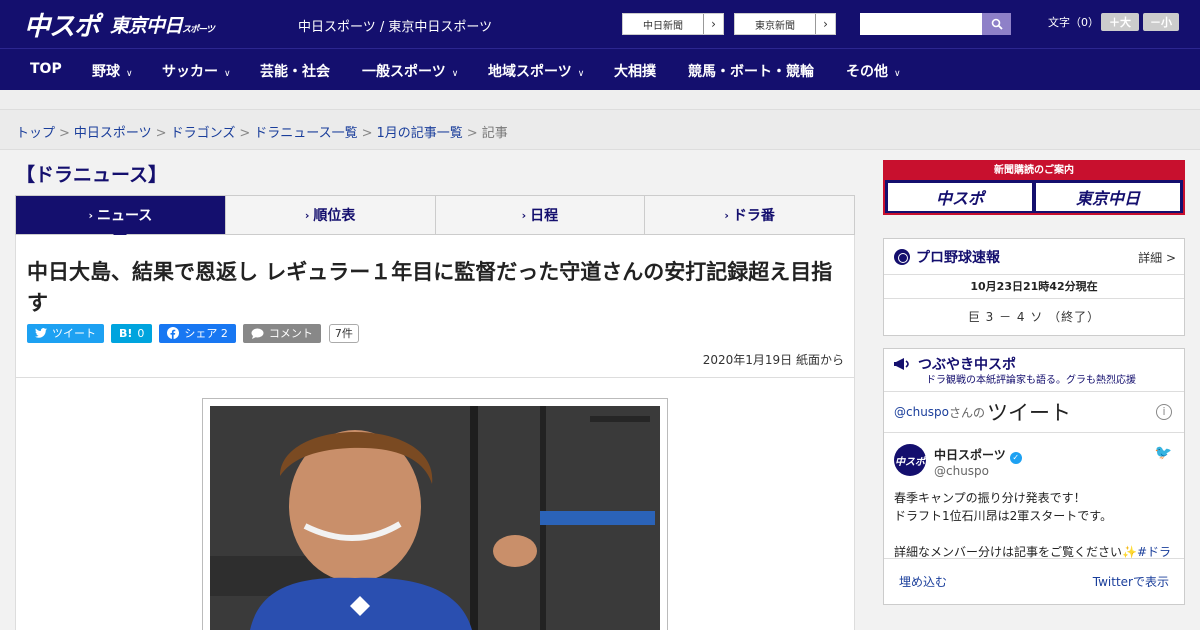 Image resolution: width=1200 pixels, height=630 pixels. What do you see at coordinates (960, 197) in the screenshot?
I see `subscription-chuspo-logo: 中スポ` at bounding box center [960, 197].